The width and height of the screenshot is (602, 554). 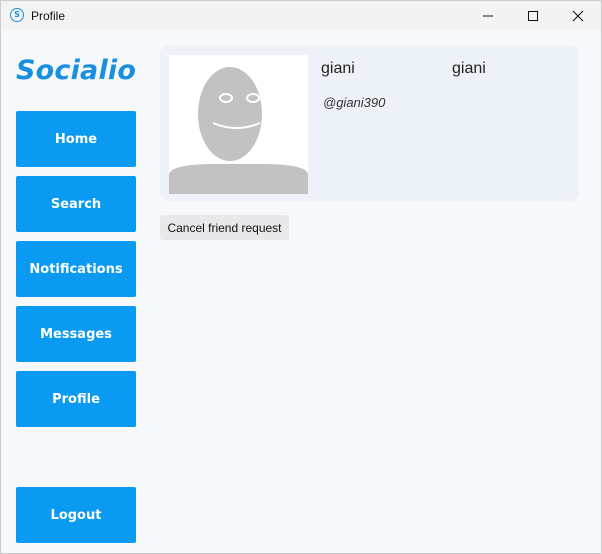 I want to click on profile-first-name: giani, so click(x=338, y=68).